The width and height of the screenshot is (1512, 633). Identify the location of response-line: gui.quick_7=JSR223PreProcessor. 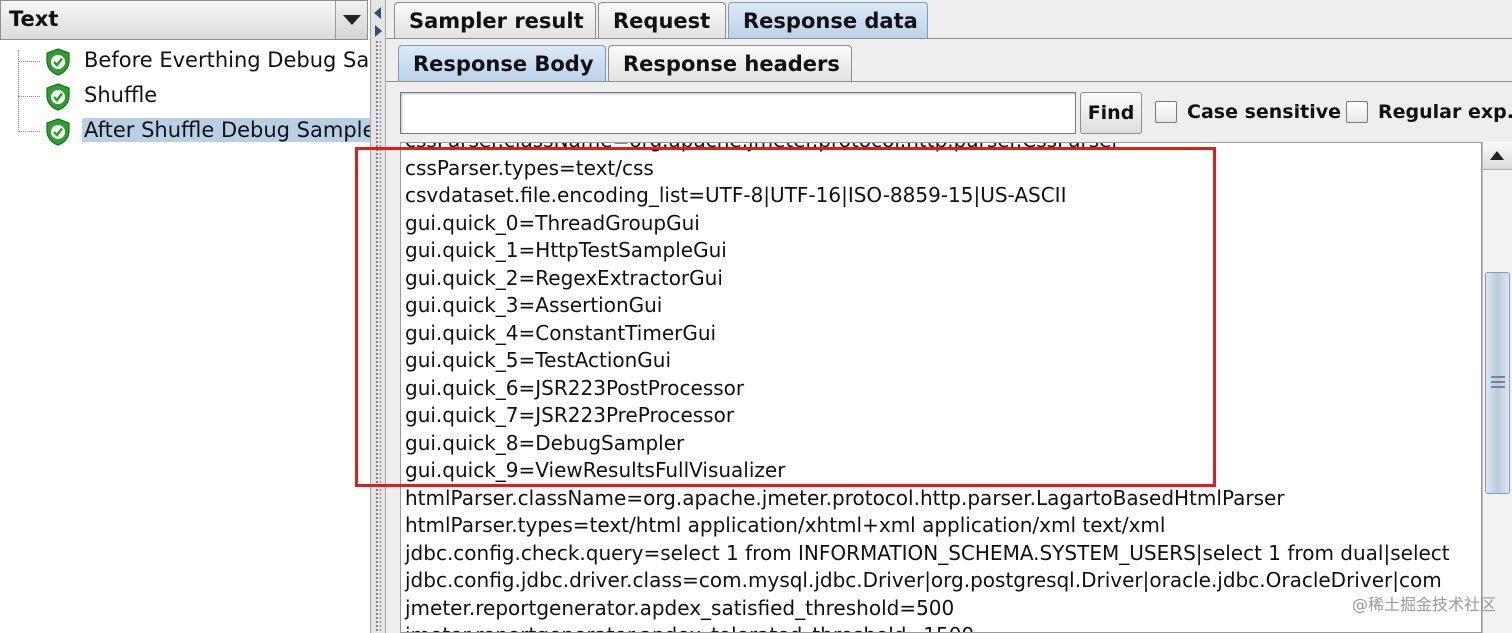
(570, 415).